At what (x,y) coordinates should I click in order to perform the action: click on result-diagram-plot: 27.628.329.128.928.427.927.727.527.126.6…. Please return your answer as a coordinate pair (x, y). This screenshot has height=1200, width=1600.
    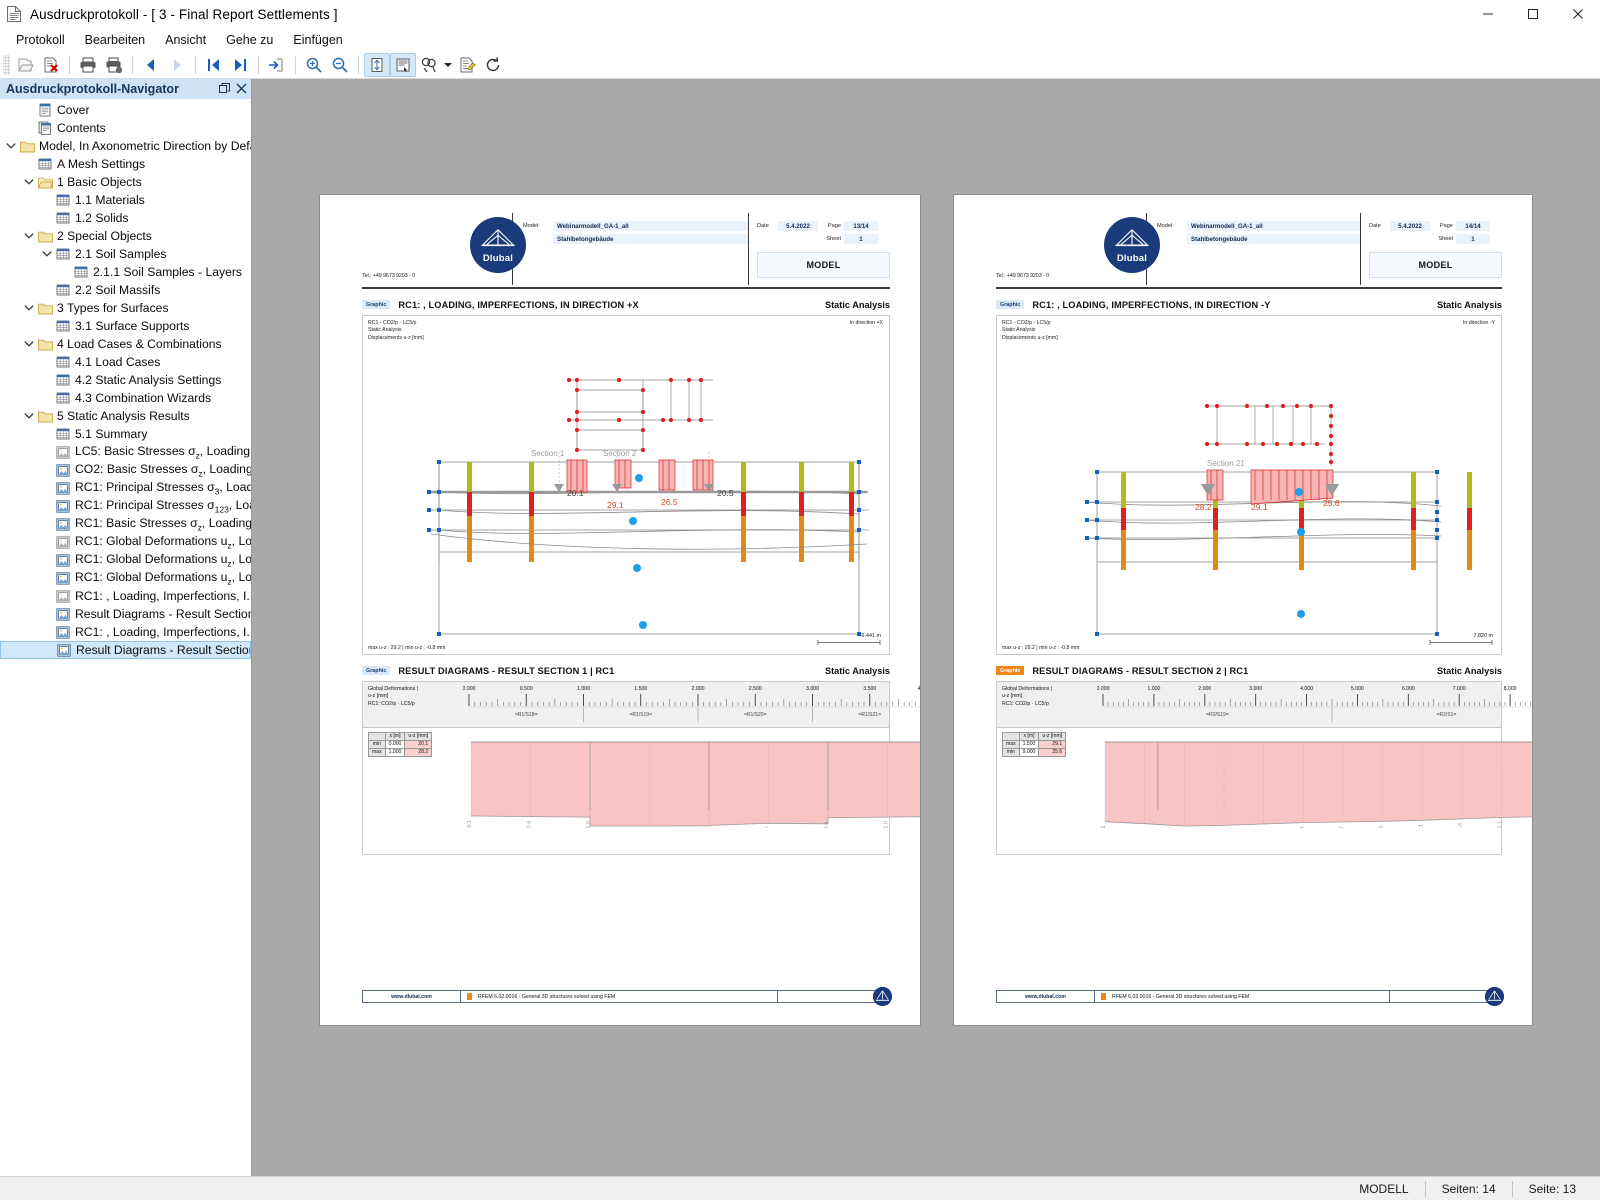
    Looking at the image, I should click on (1316, 790).